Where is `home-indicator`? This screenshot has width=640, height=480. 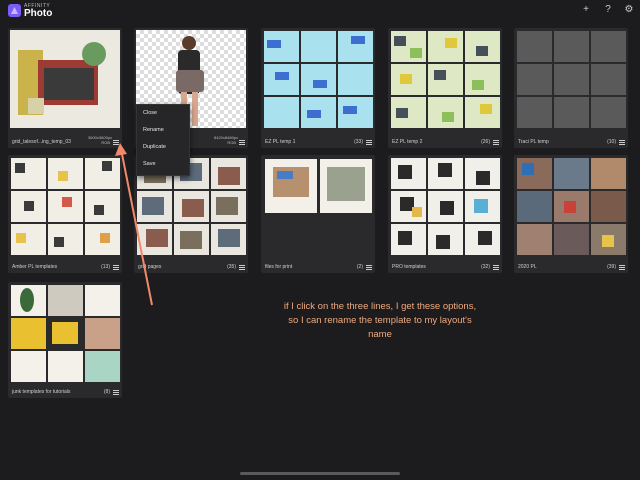 home-indicator is located at coordinates (320, 473).